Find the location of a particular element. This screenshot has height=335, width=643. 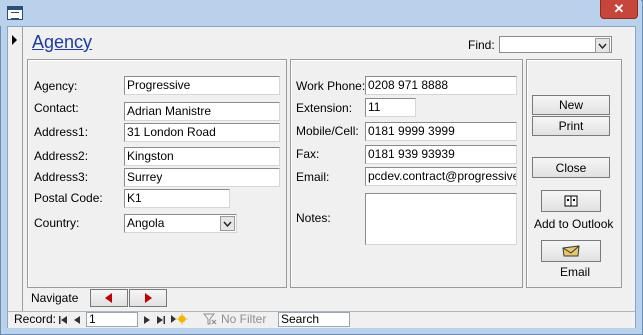

triangle-right-icon is located at coordinates (148, 298).